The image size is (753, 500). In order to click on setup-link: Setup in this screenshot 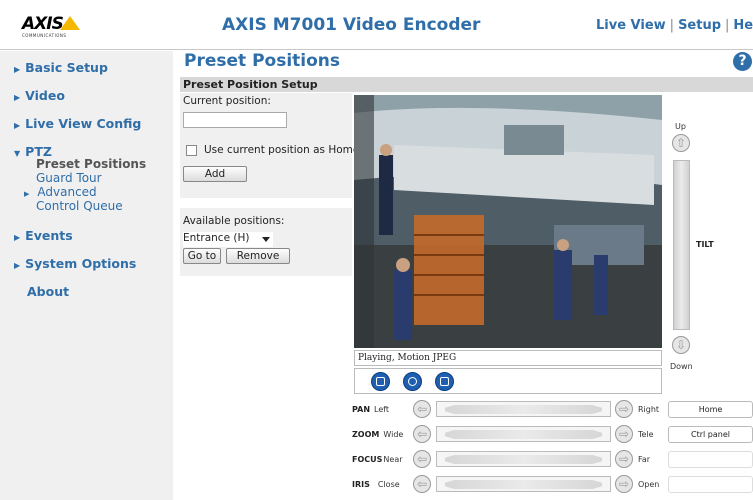, I will do `click(699, 25)`.